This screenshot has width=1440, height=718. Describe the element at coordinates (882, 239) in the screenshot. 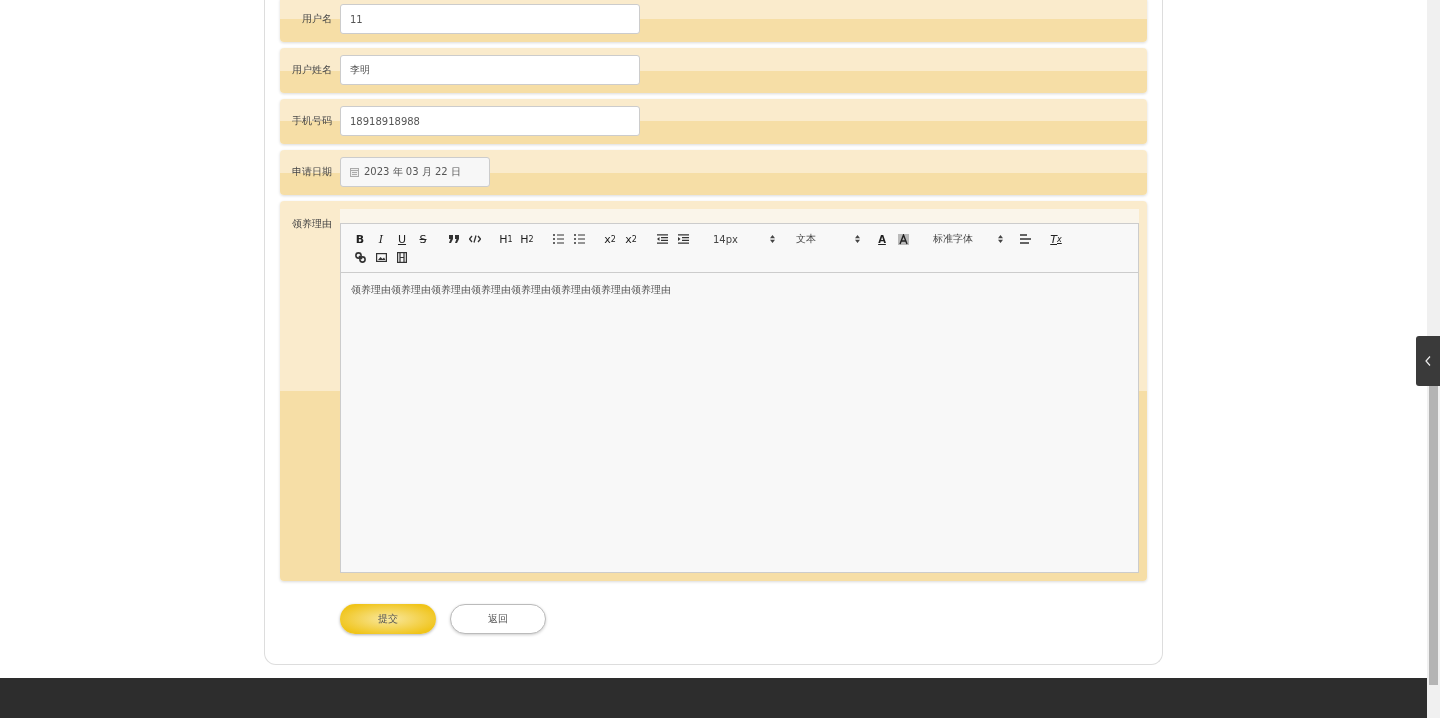

I see `font-color-button: A` at that location.